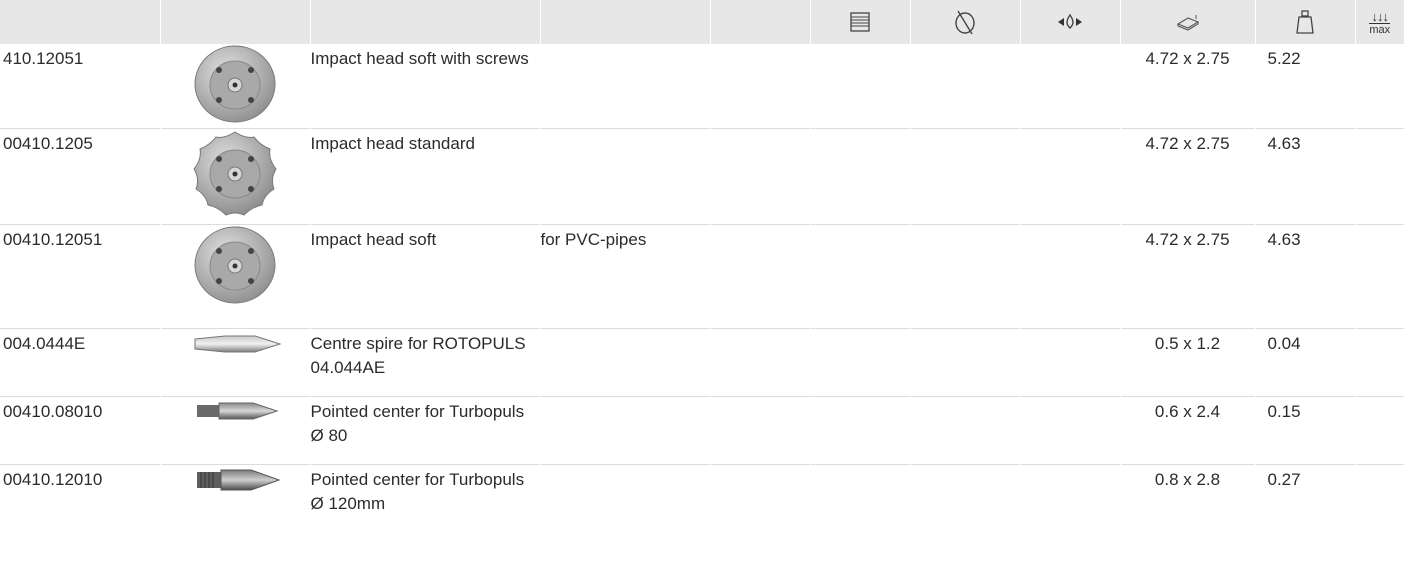 This screenshot has width=1404, height=586. I want to click on max-label: max, so click(1380, 29).